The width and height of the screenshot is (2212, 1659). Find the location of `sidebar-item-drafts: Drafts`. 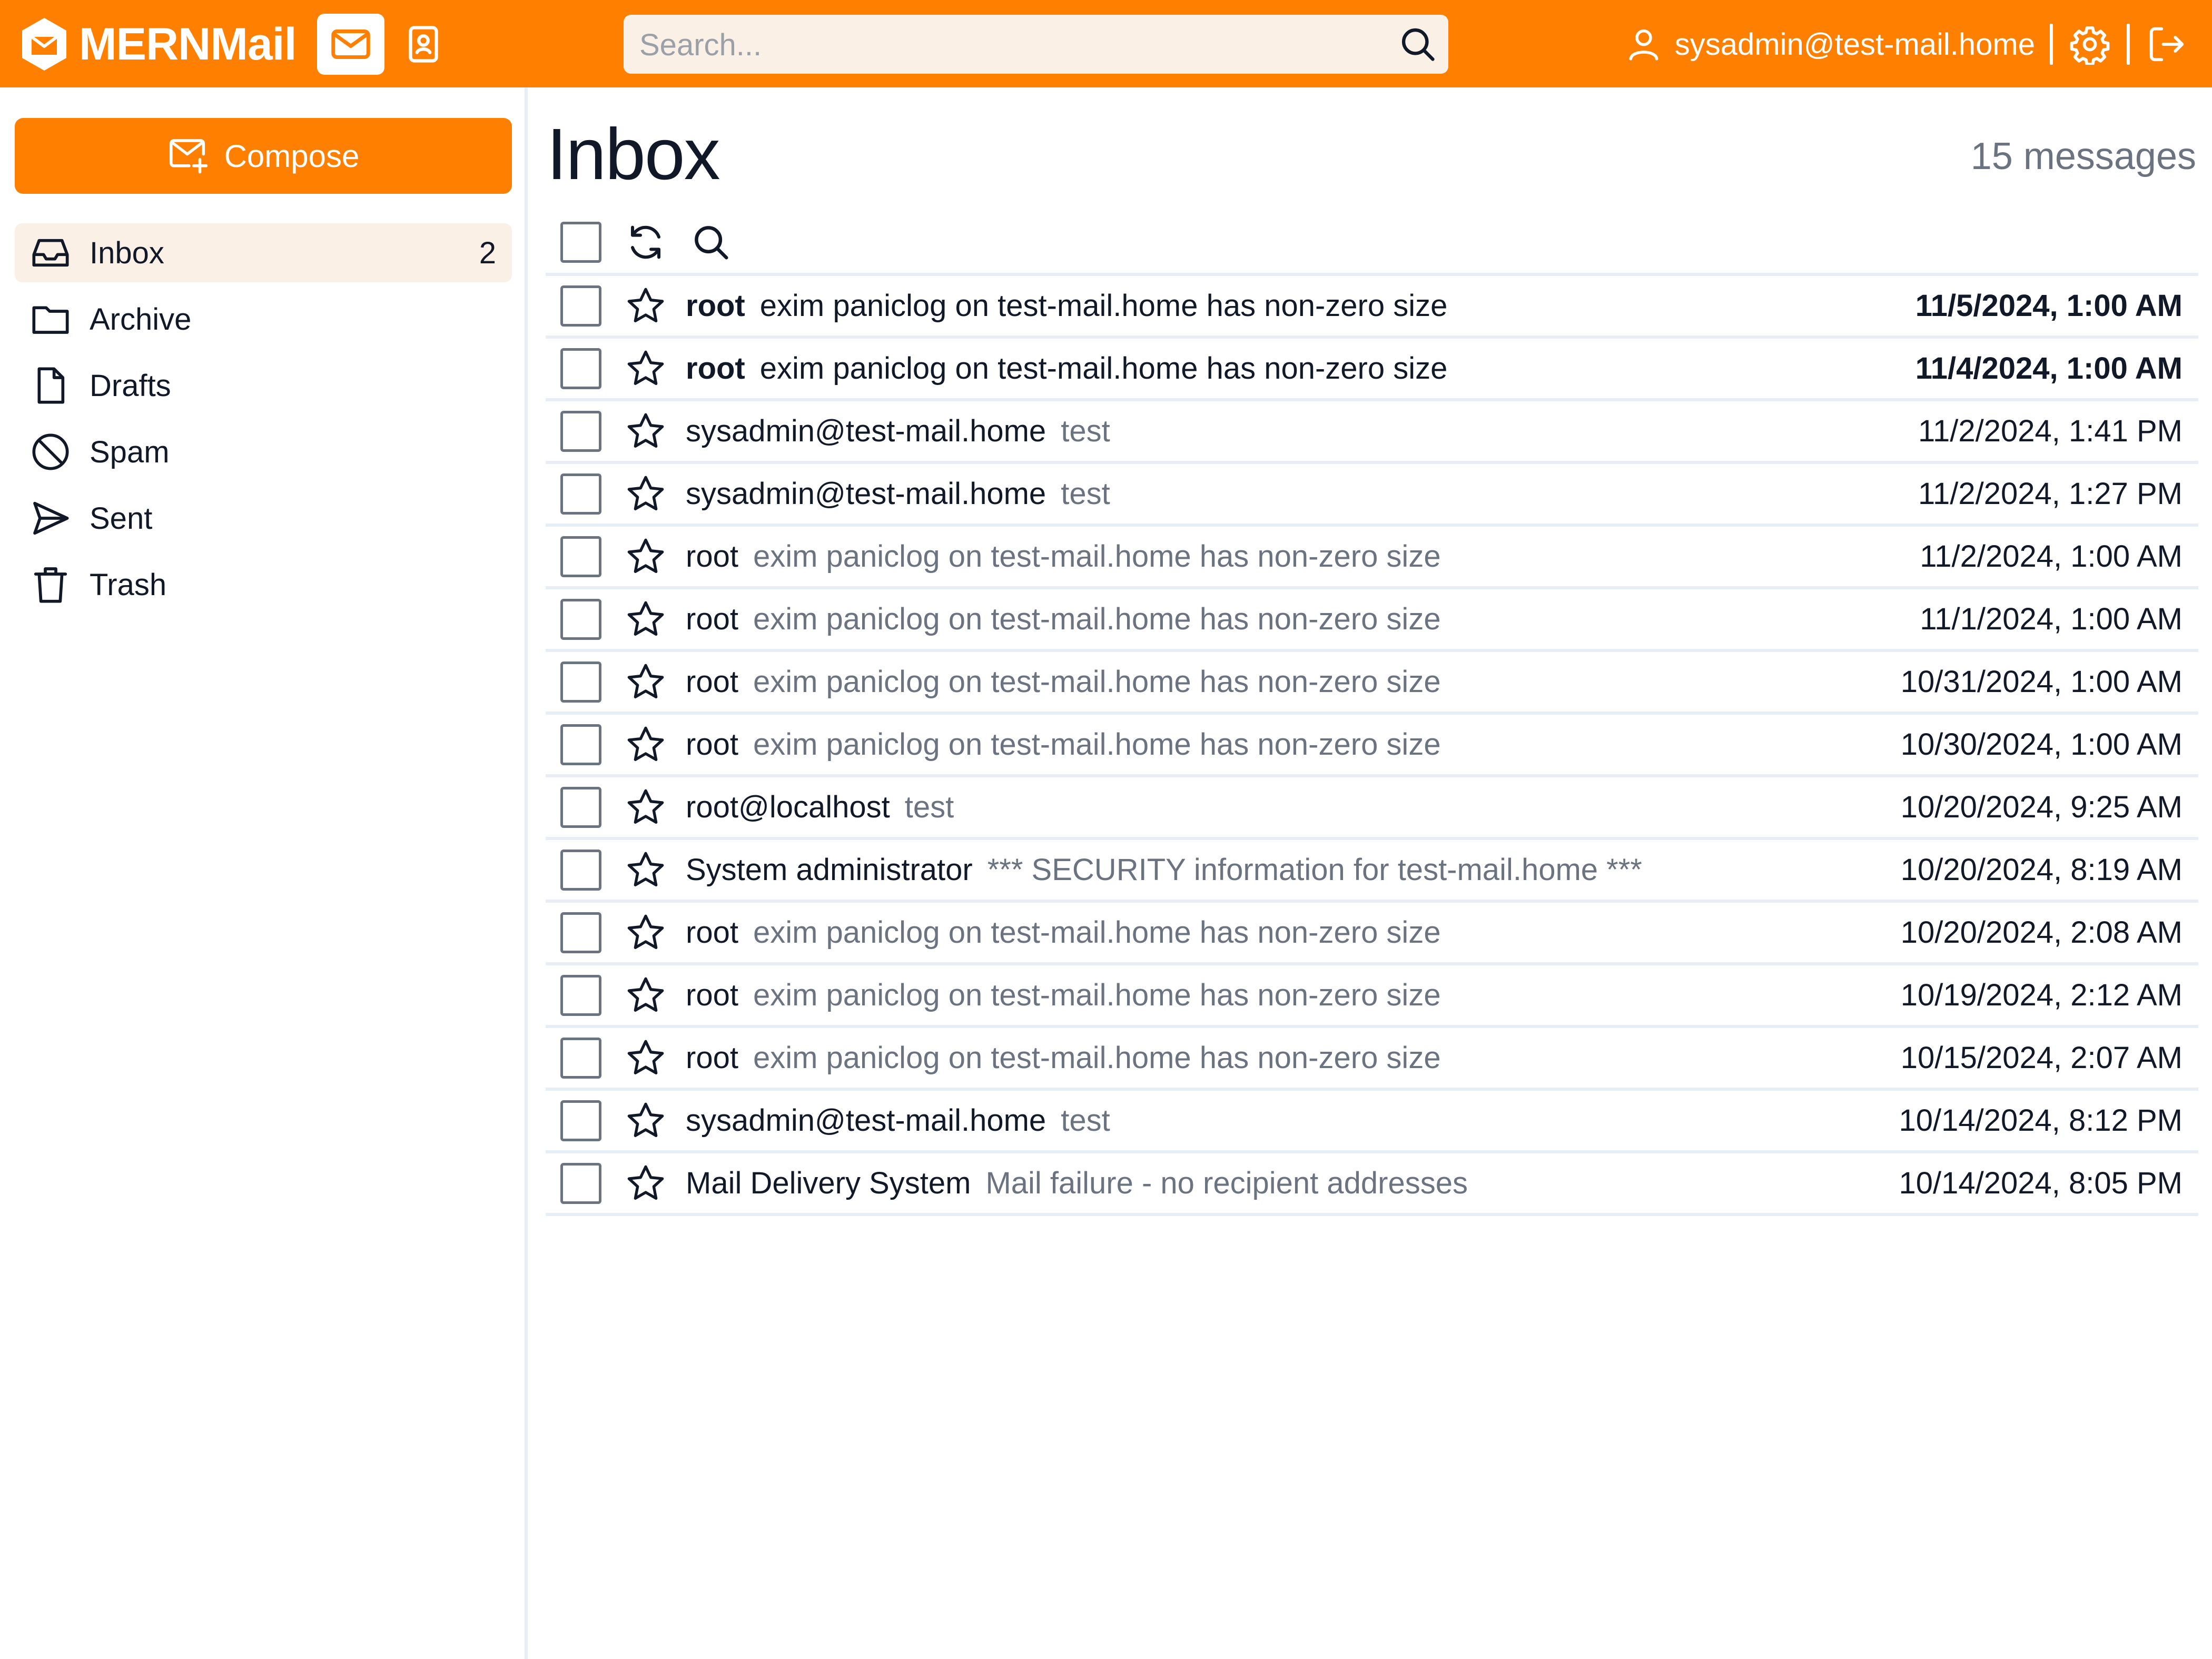

sidebar-item-drafts: Drafts is located at coordinates (263, 385).